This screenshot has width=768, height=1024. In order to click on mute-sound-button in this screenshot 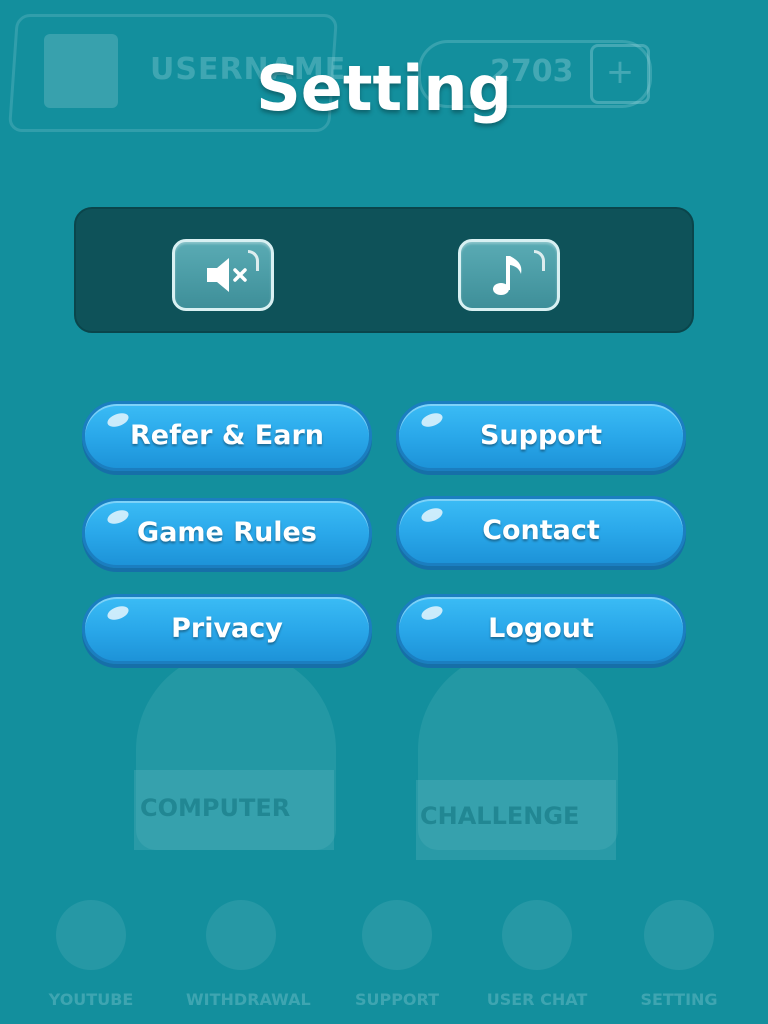, I will do `click(223, 275)`.